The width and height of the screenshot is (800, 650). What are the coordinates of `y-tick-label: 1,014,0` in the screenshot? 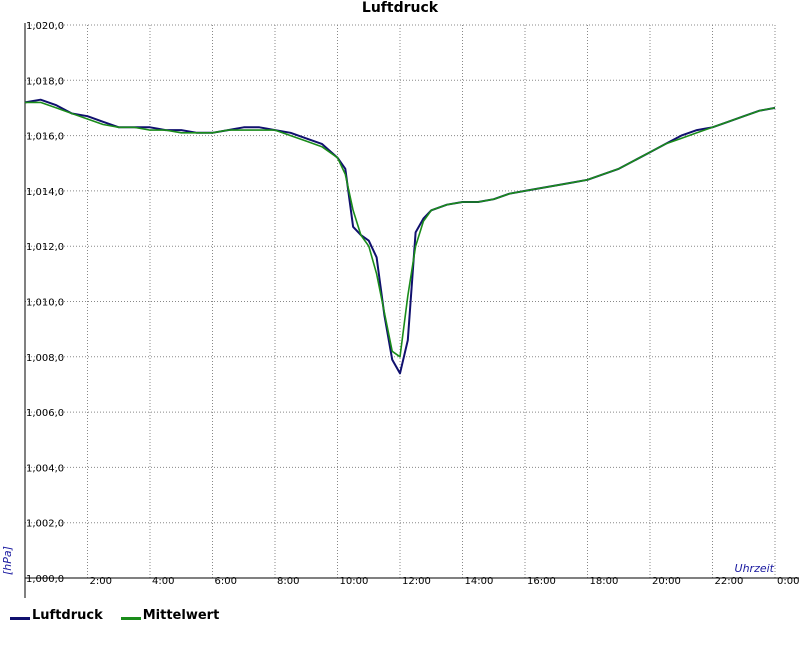 It's located at (45, 192).